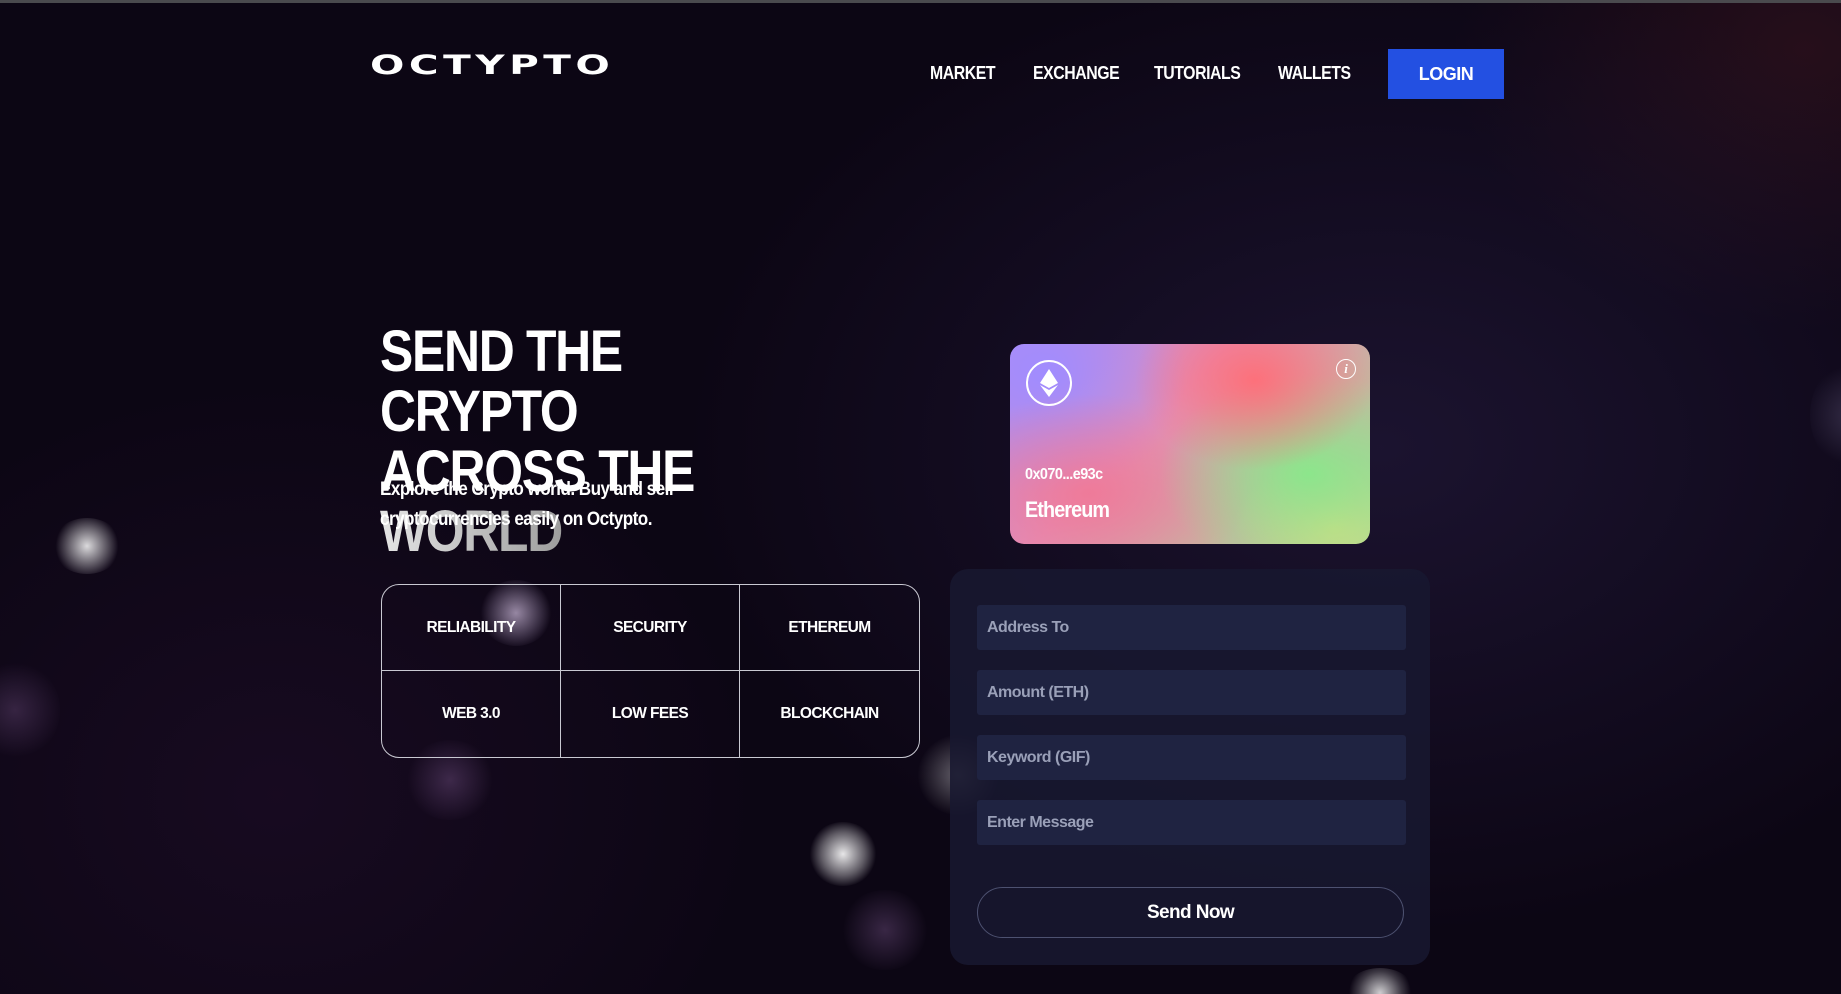 This screenshot has width=1841, height=994. What do you see at coordinates (1064, 474) in the screenshot?
I see `wallet-address: 0x070...e93c` at bounding box center [1064, 474].